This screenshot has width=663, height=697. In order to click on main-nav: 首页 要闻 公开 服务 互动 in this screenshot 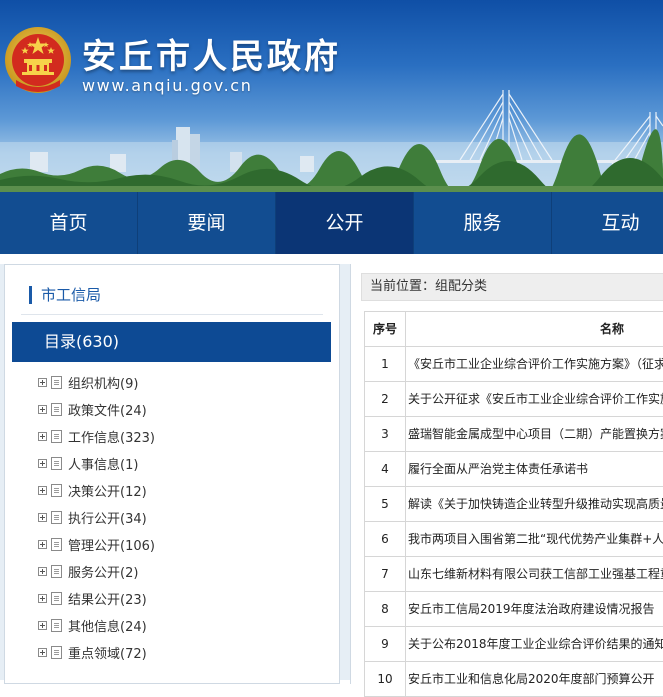, I will do `click(331, 223)`.